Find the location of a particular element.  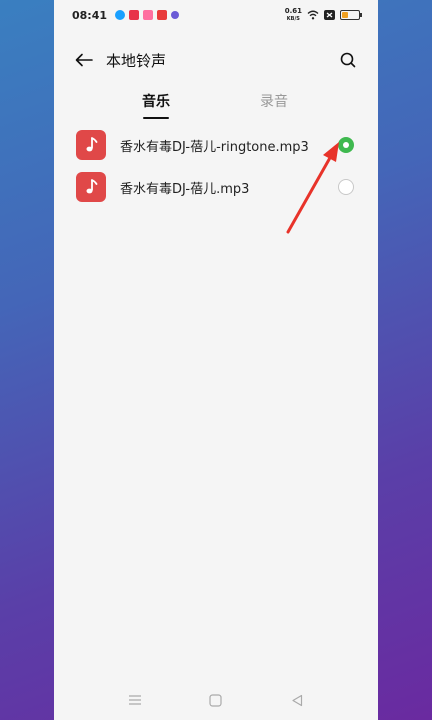

back-triangle-icon is located at coordinates (297, 700).